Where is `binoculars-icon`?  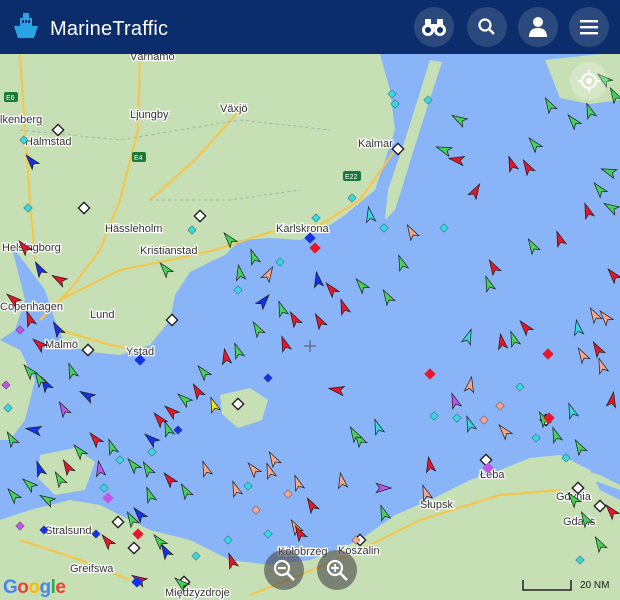
binoculars-icon is located at coordinates (434, 27).